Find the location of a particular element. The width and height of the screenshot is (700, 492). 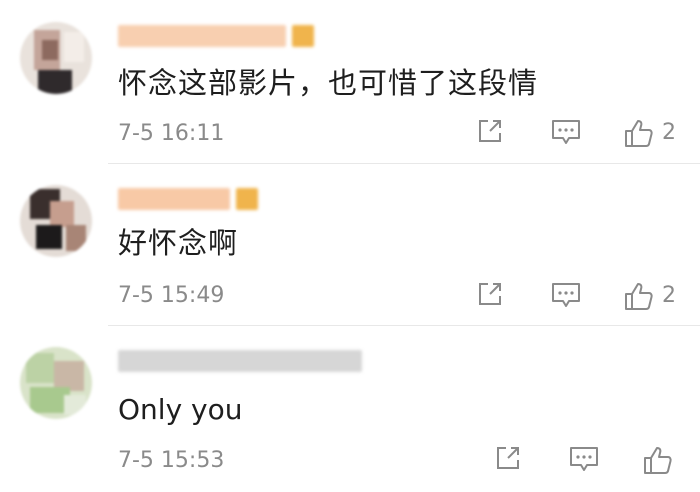

comment-timestamp: 7-5 16:11 is located at coordinates (171, 133).